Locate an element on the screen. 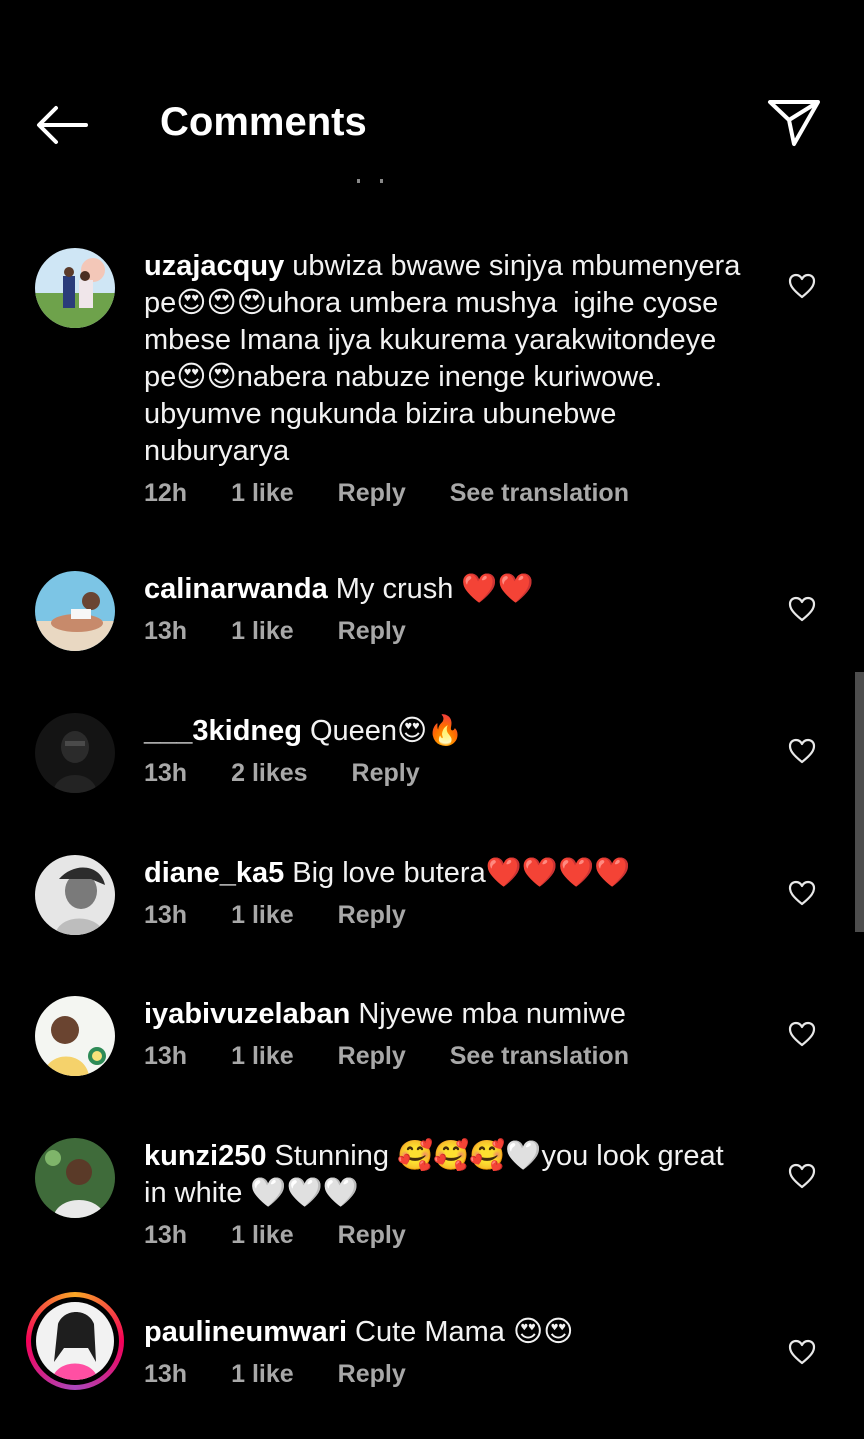 This screenshot has height=1439, width=864. username: ___3kidneg is located at coordinates (223, 731).